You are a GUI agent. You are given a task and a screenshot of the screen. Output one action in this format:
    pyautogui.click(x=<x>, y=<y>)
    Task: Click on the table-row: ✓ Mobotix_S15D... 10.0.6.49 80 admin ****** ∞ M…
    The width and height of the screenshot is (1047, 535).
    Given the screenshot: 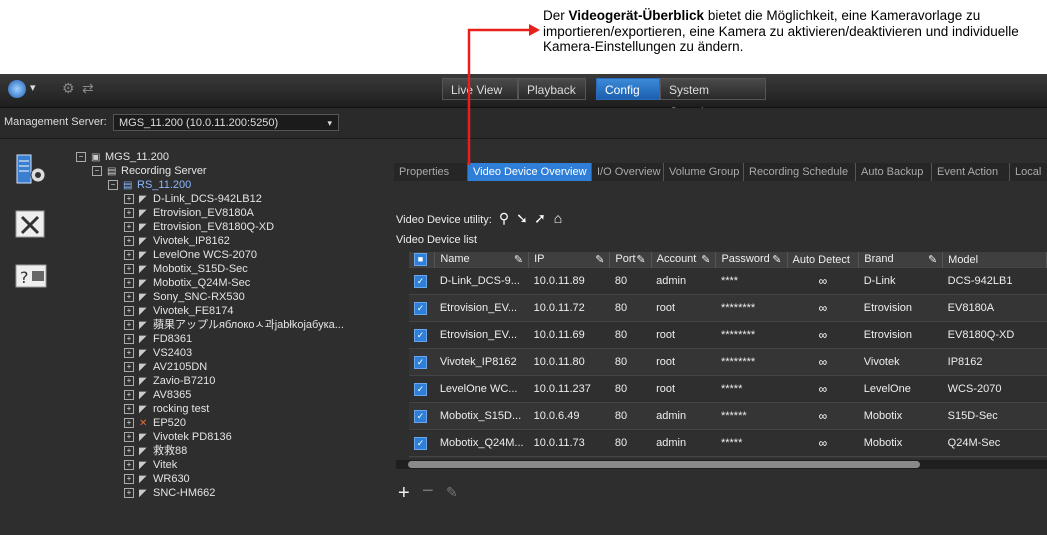 What is the action you would take?
    pyautogui.click(x=728, y=416)
    